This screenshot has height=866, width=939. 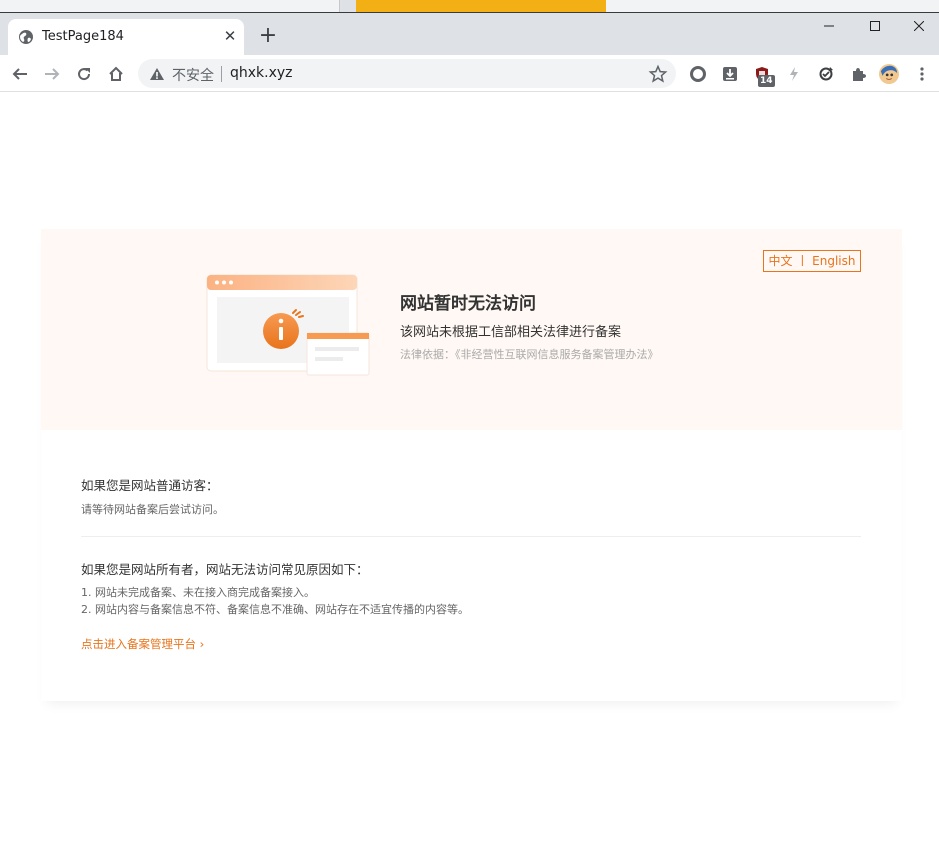 I want to click on minimize-button, so click(x=829, y=27).